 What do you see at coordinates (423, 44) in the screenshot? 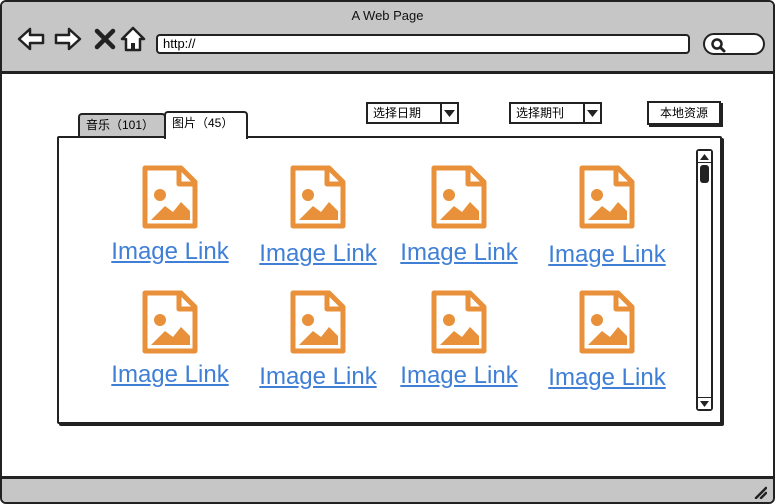
I see `address-bar: http://` at bounding box center [423, 44].